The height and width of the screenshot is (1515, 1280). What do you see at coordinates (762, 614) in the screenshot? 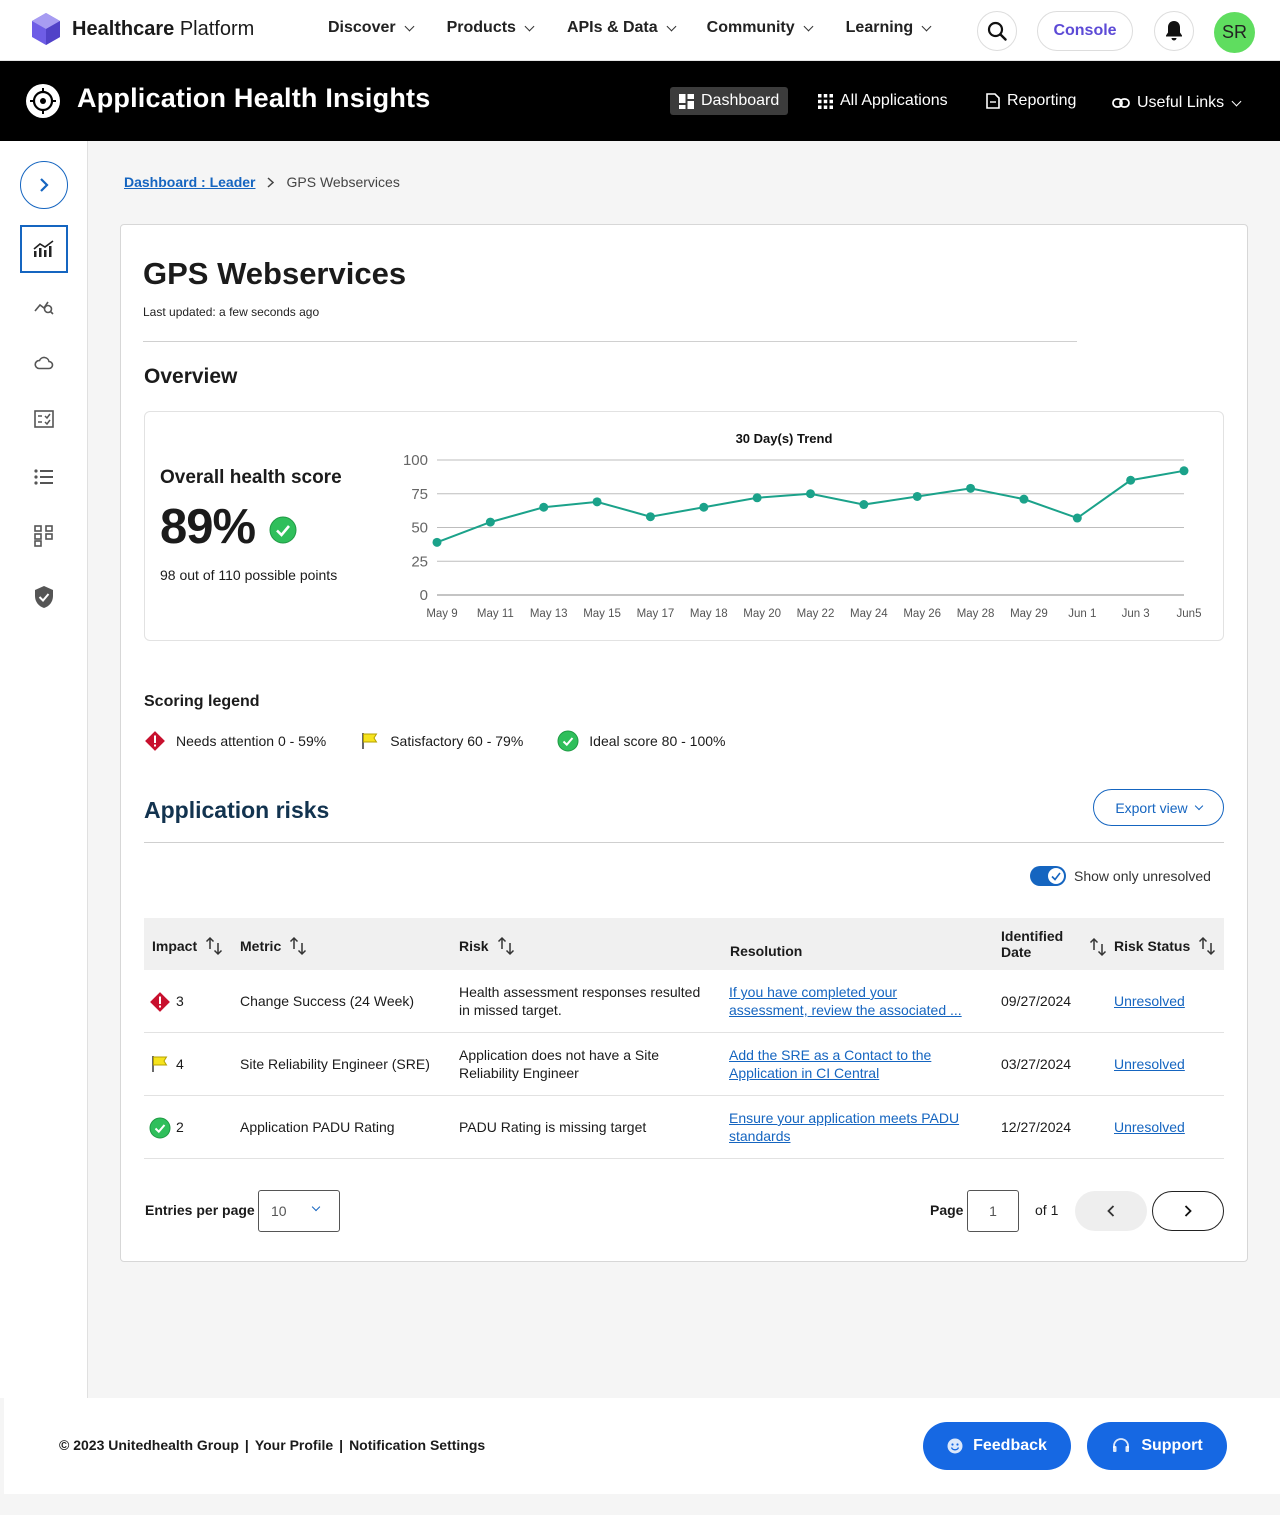
I see `x-tick-label: May 20` at bounding box center [762, 614].